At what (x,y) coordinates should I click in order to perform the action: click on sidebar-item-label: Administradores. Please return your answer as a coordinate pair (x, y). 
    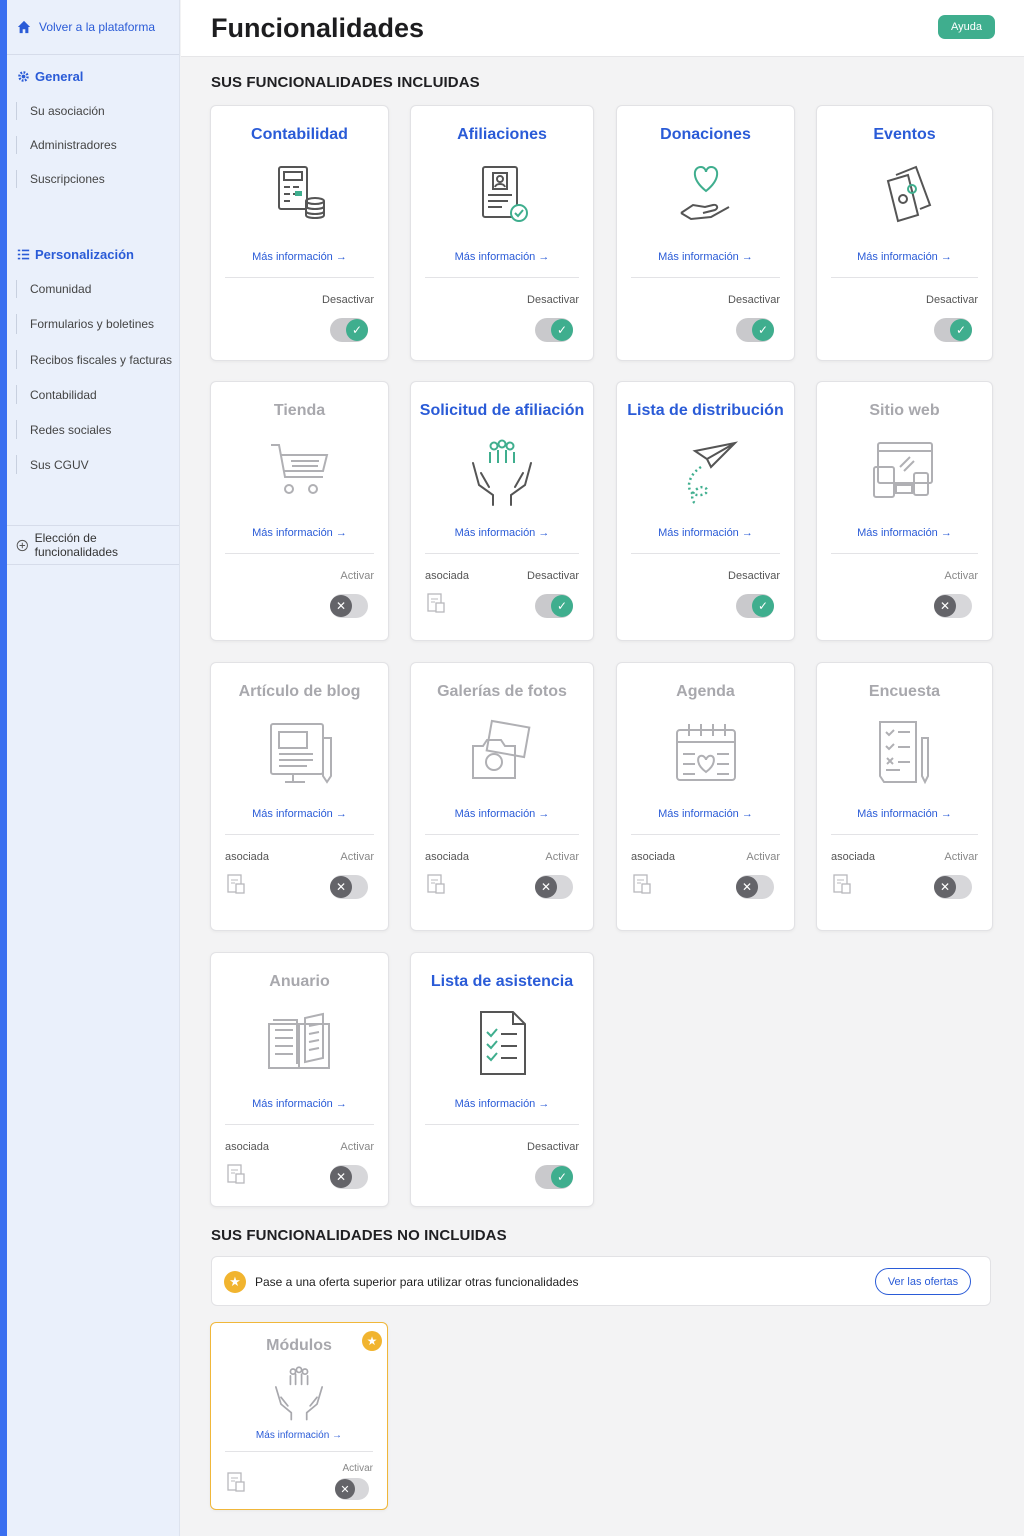
    Looking at the image, I should click on (73, 145).